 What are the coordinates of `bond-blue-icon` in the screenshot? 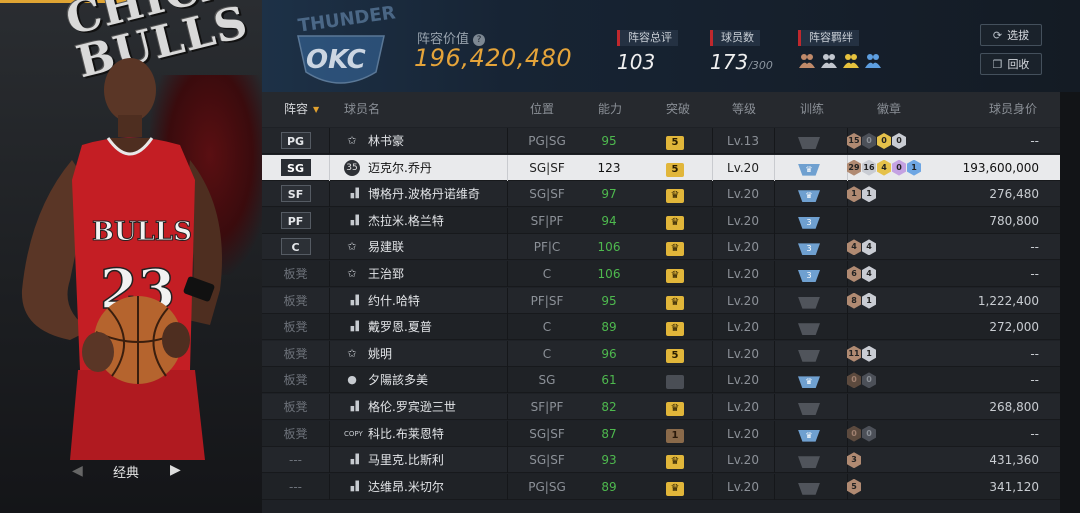 It's located at (873, 61).